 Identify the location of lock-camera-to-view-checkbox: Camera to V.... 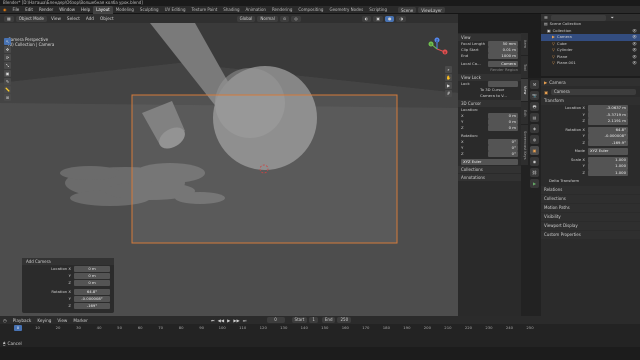
(493, 96).